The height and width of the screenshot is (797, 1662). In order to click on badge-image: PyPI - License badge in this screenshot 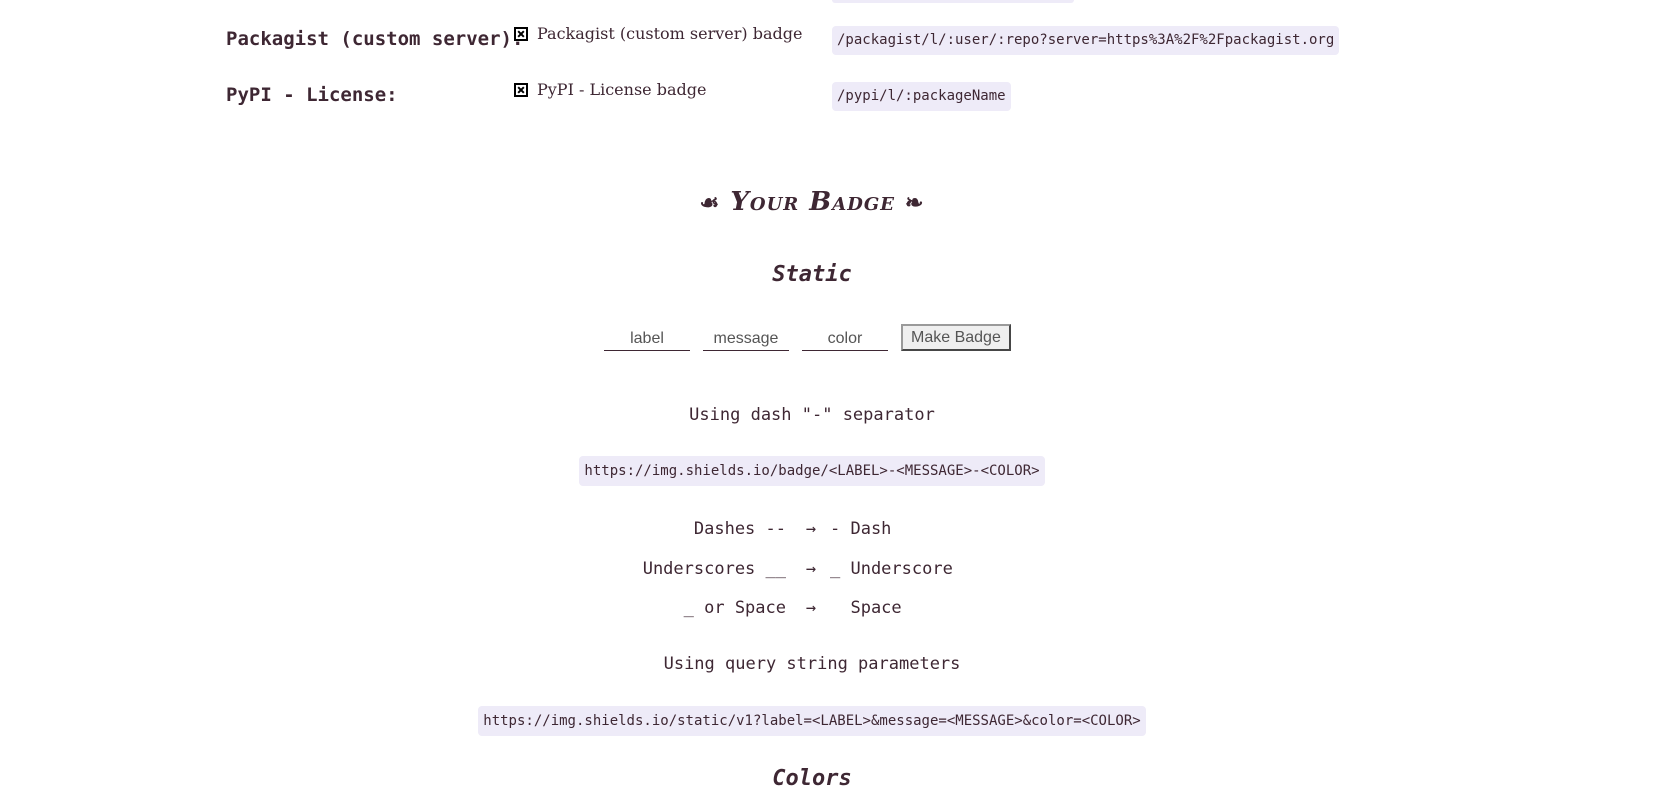, I will do `click(610, 89)`.